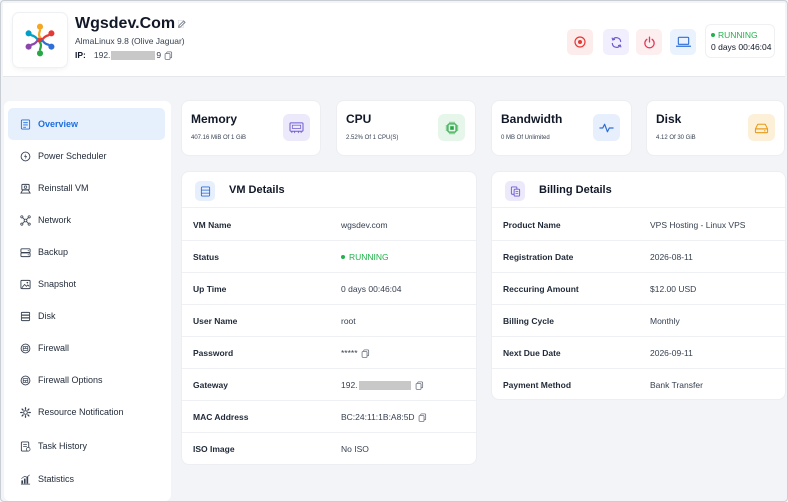 This screenshot has height=502, width=788. I want to click on status-text: RUNNING, so click(738, 35).